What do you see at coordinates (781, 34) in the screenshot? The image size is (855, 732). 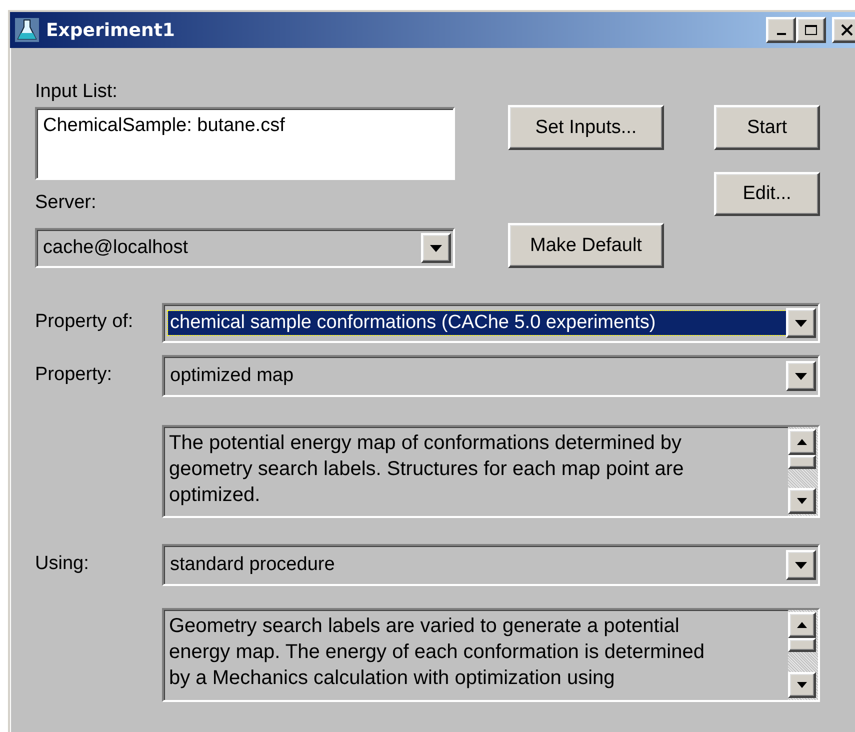 I see `minimize-icon` at bounding box center [781, 34].